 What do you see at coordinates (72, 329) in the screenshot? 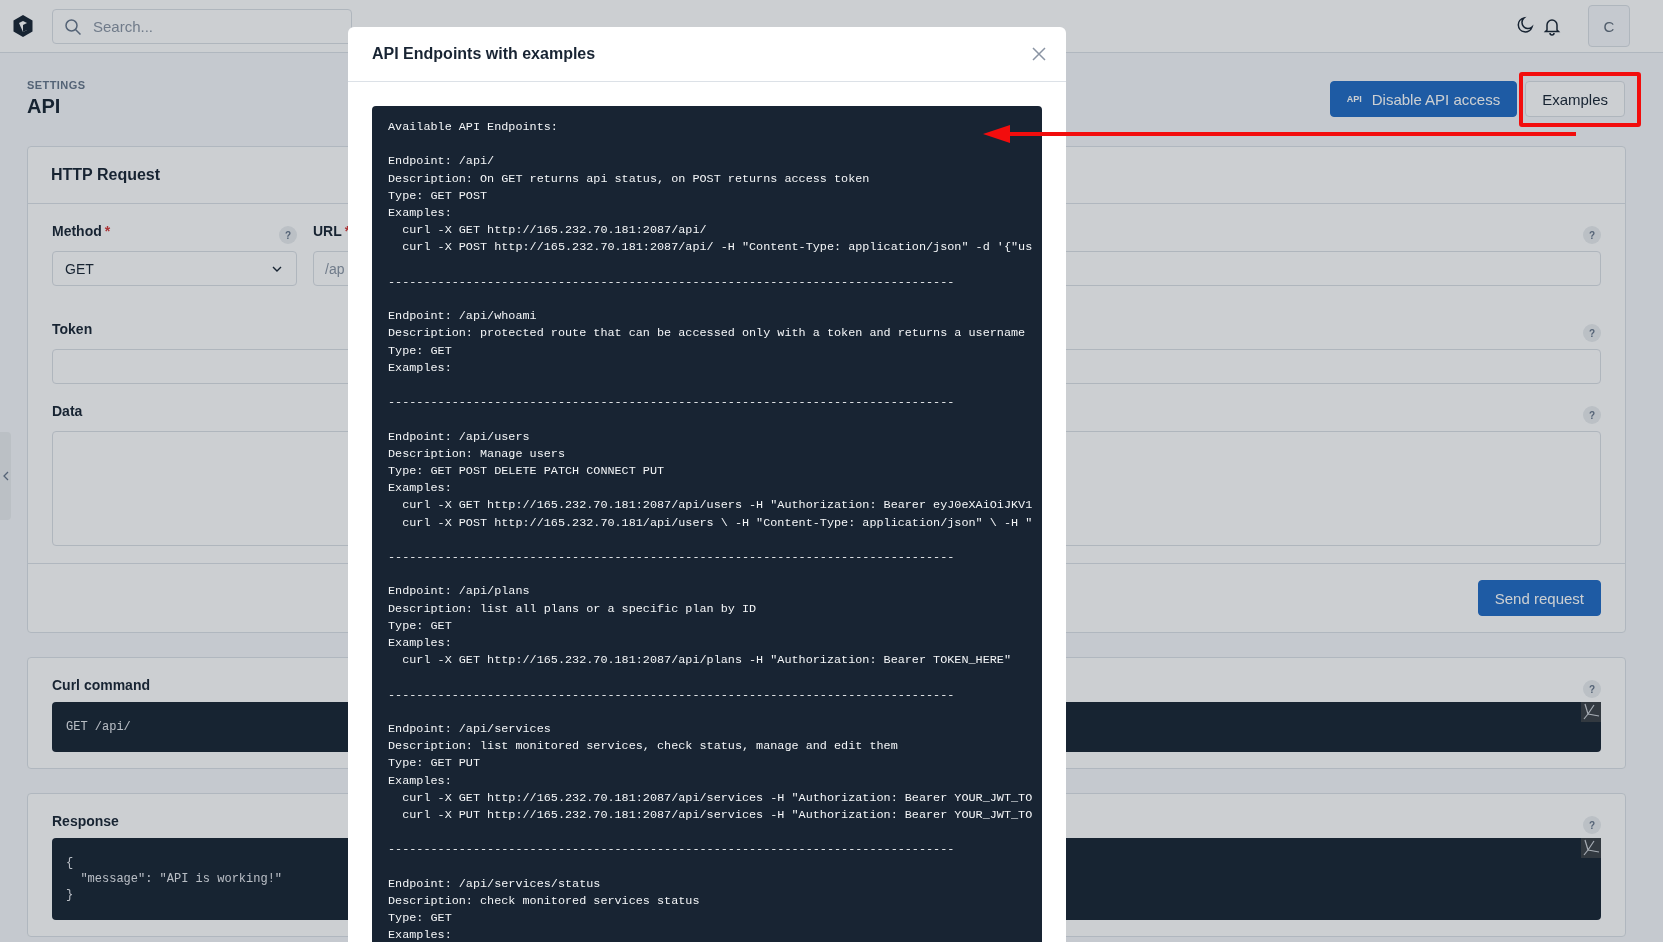
I see `field-label: Token` at bounding box center [72, 329].